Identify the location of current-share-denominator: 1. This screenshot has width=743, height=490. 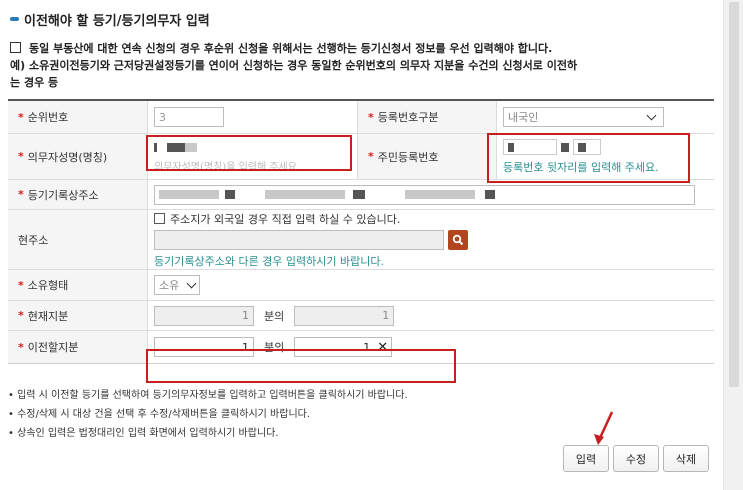
(344, 315).